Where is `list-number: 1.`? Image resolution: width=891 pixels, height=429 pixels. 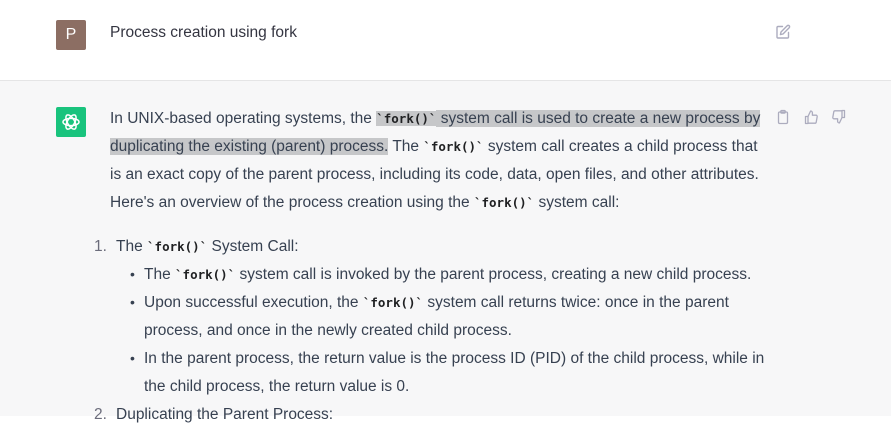 list-number: 1. is located at coordinates (100, 246).